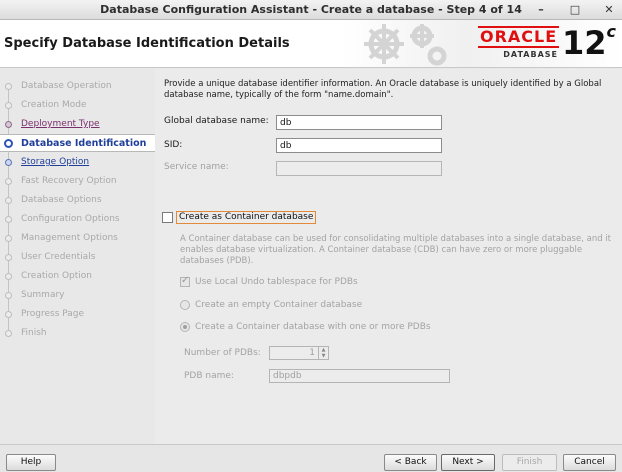 The height and width of the screenshot is (472, 622). I want to click on create-cdb-checkbox: Create as Container database, so click(239, 217).